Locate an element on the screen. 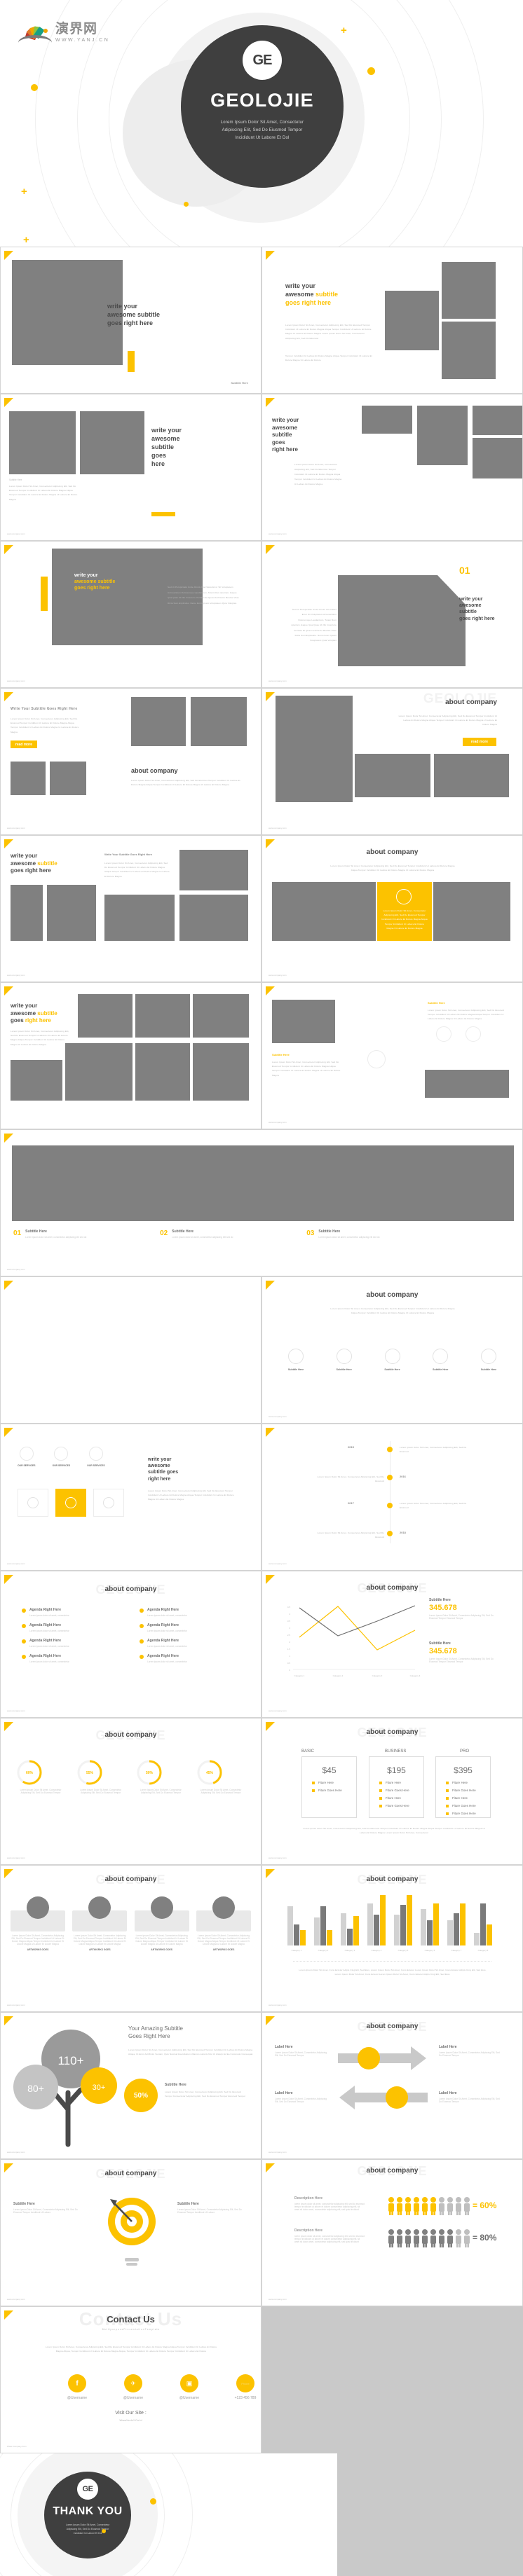 This screenshot has height=2576, width=523. social-item: Phone +123 456 789 is located at coordinates (244, 2387).